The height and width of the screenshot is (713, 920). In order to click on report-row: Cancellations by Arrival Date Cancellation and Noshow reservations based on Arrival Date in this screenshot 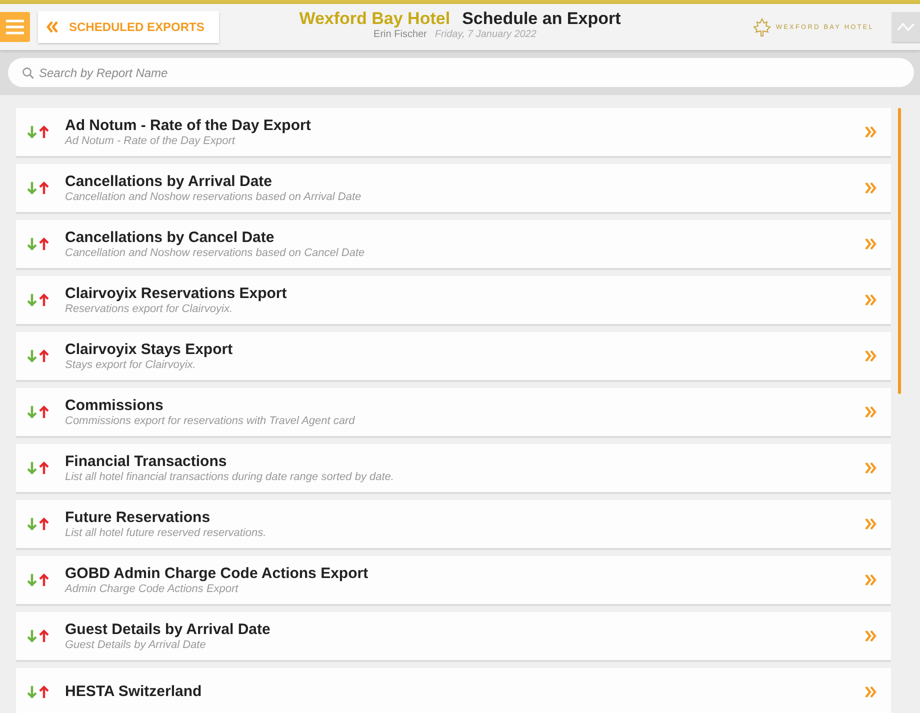, I will do `click(453, 189)`.